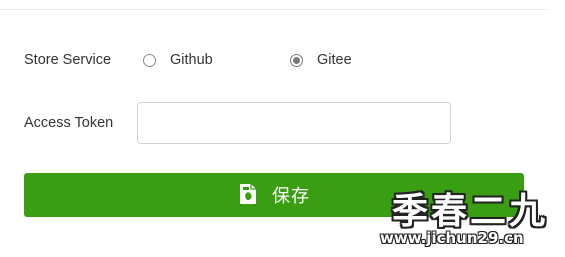 This screenshot has width=565, height=257. Describe the element at coordinates (149, 60) in the screenshot. I see `radio-github-circle` at that location.